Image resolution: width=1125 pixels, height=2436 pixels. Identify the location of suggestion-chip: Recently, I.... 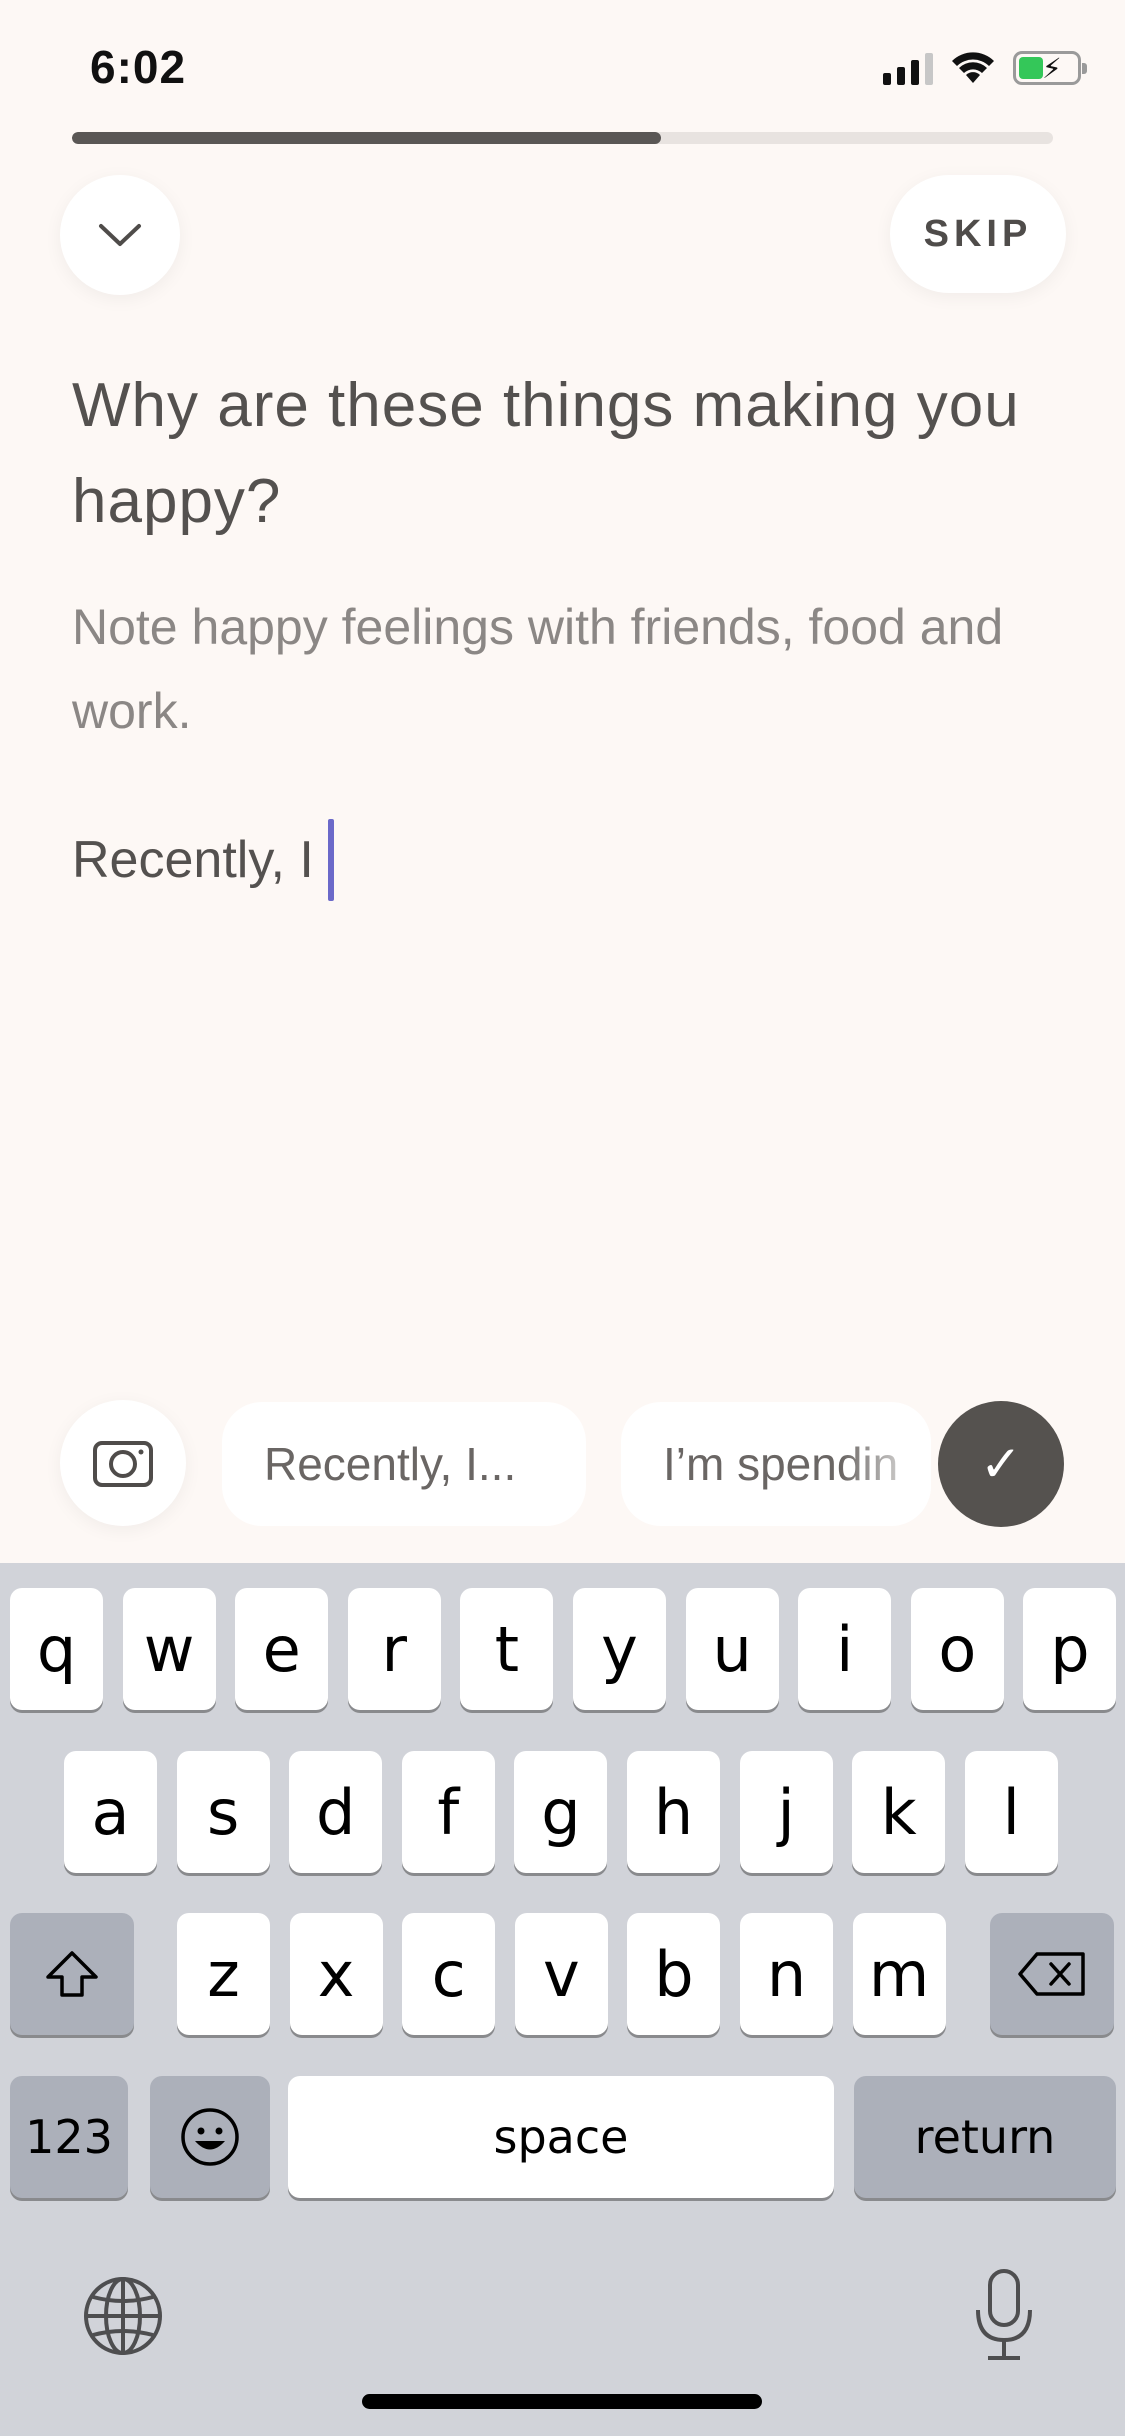
(404, 1464).